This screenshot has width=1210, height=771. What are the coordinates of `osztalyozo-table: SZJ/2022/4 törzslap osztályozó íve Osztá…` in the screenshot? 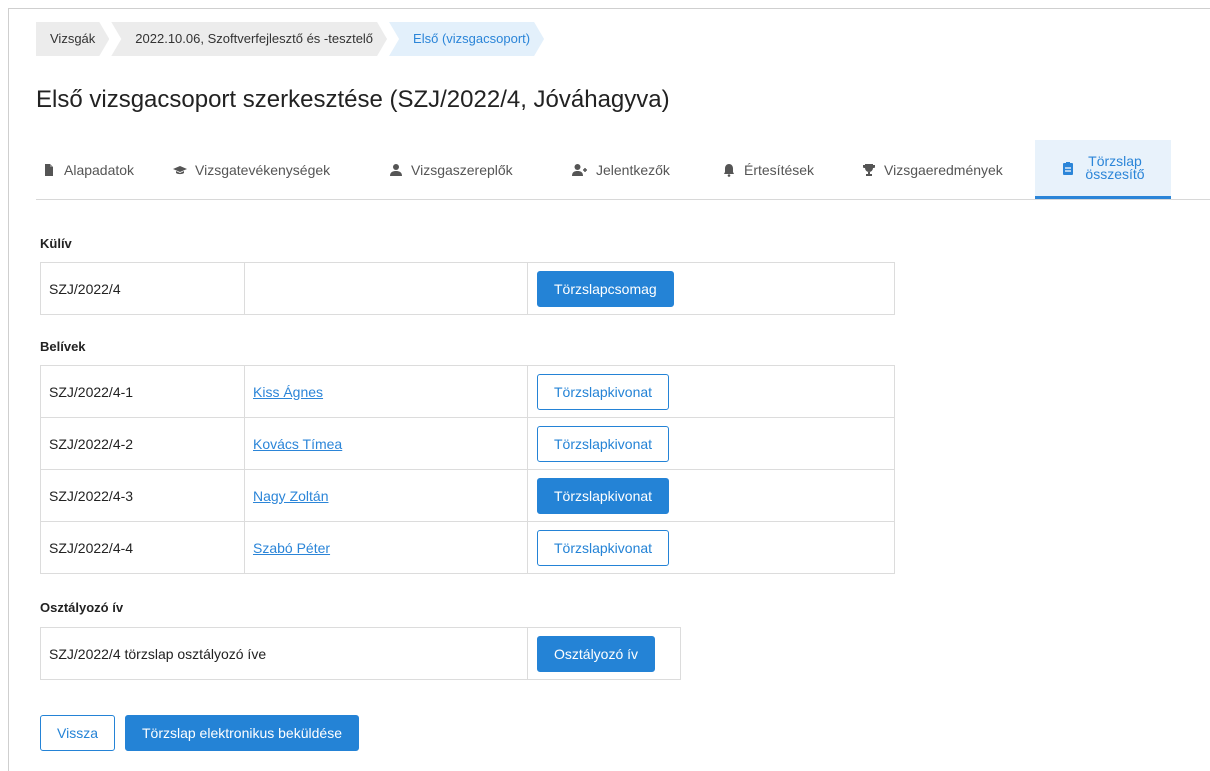 It's located at (360, 653).